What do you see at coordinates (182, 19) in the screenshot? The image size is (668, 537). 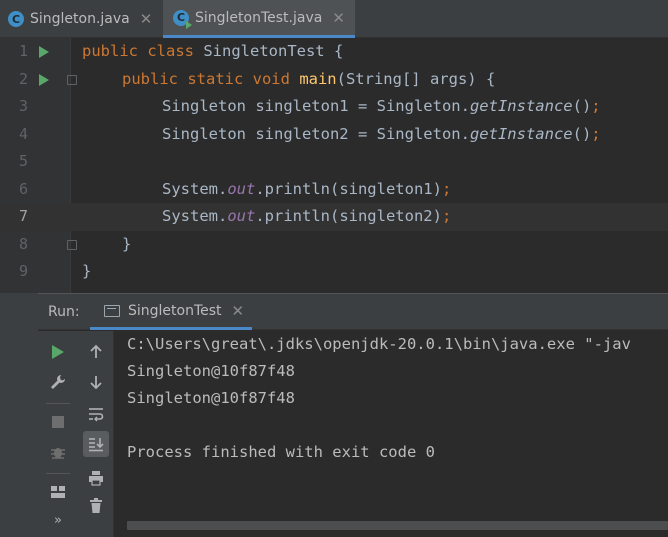 I see `runnable-class-icon: C` at bounding box center [182, 19].